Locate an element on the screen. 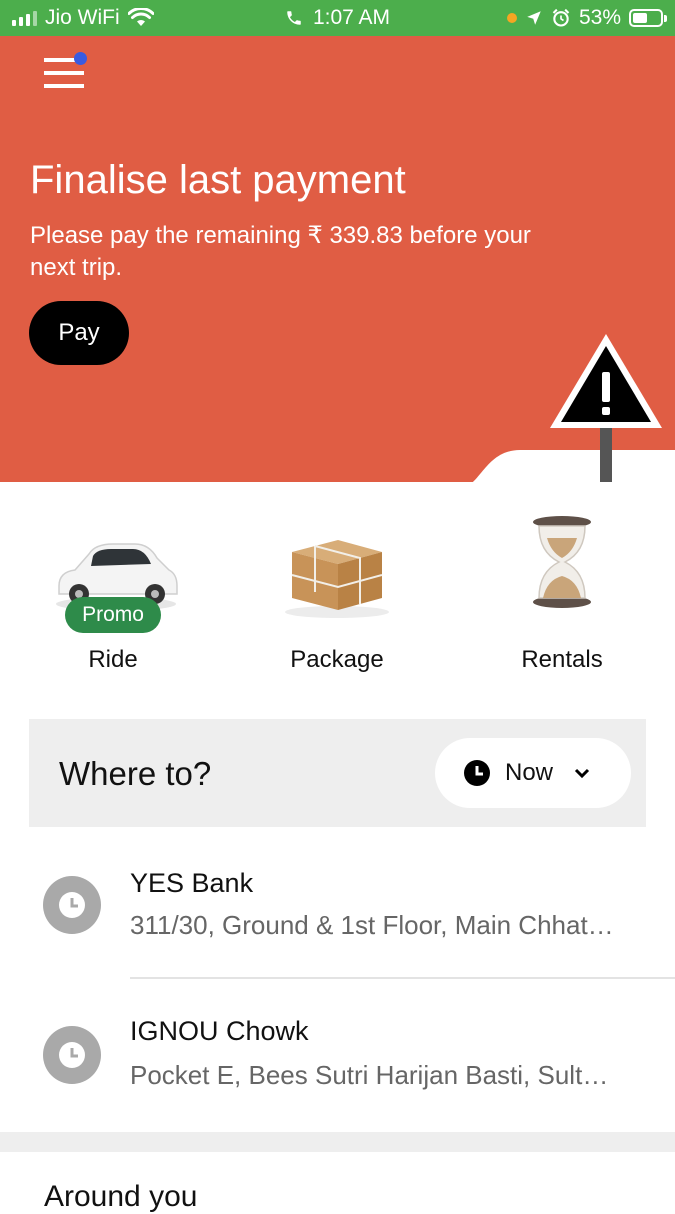 This screenshot has height=1214, width=675. mic-indicator-dot is located at coordinates (511, 18).